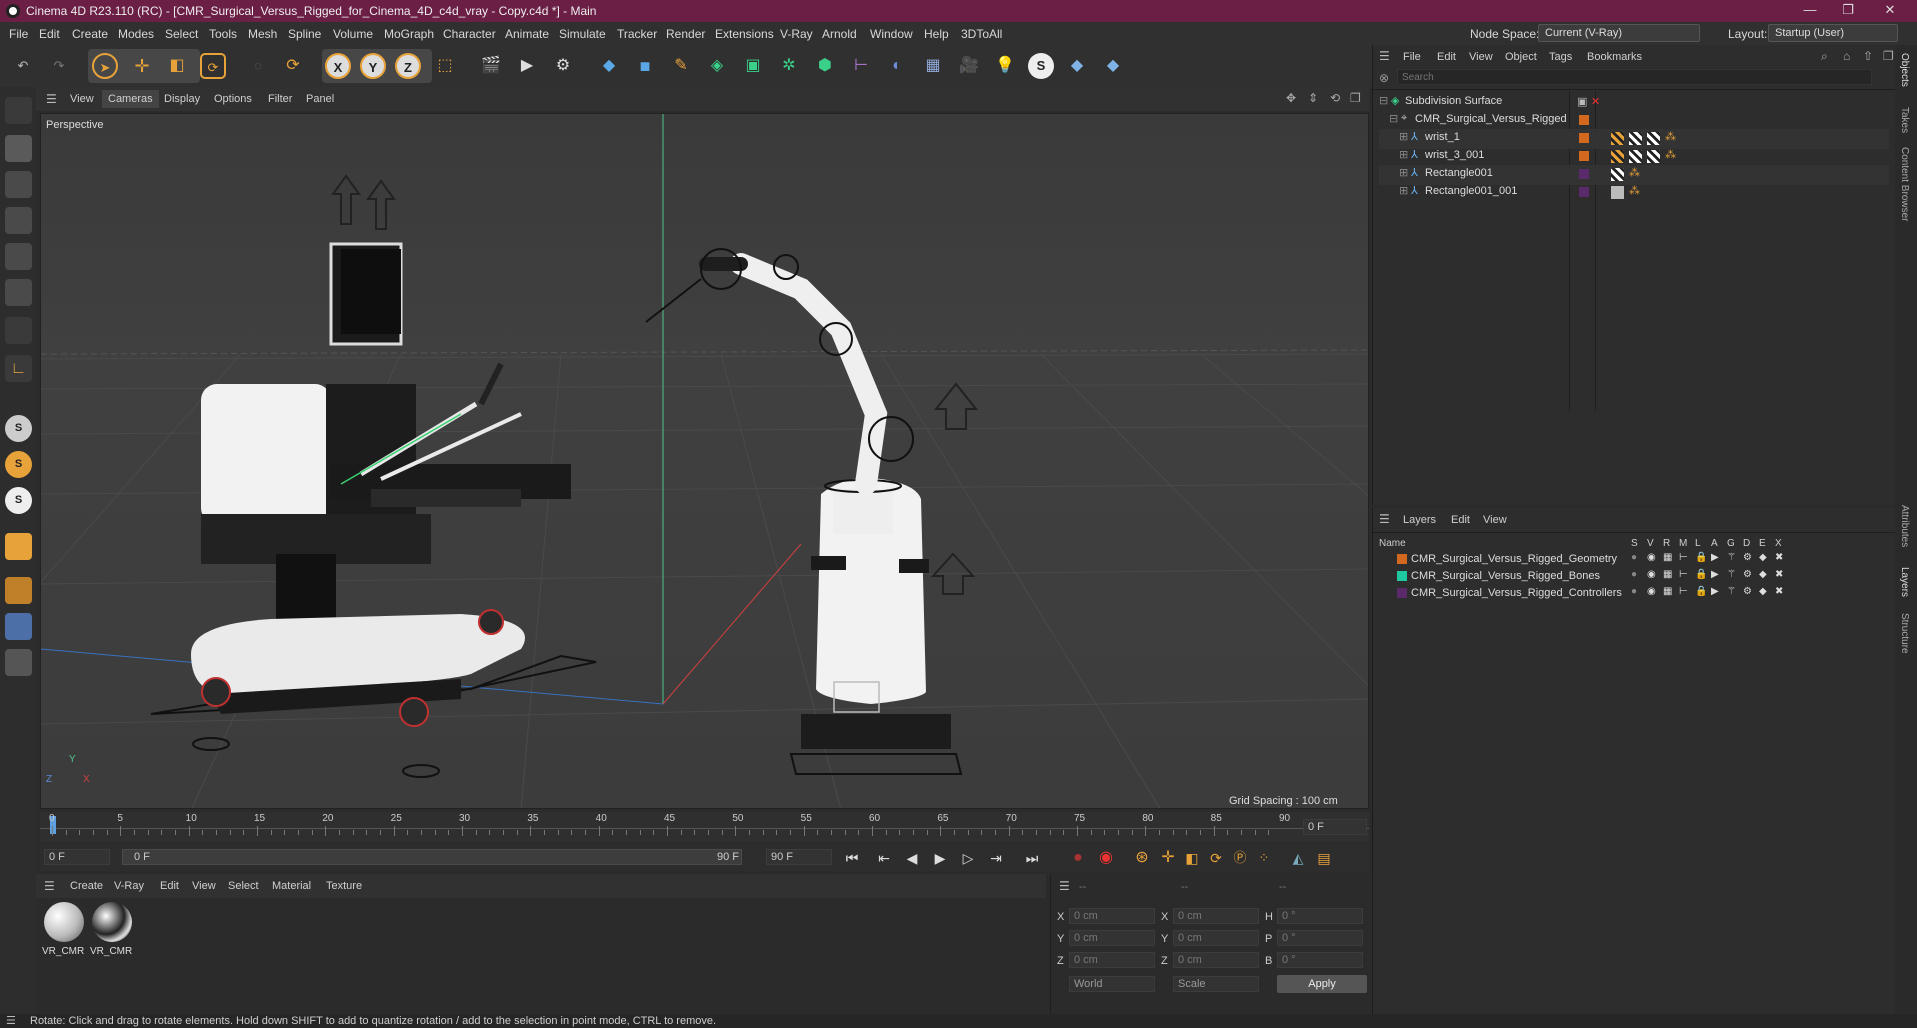 This screenshot has width=1917, height=1028. What do you see at coordinates (1904, 70) in the screenshot?
I see `tab-objects: Objects` at bounding box center [1904, 70].